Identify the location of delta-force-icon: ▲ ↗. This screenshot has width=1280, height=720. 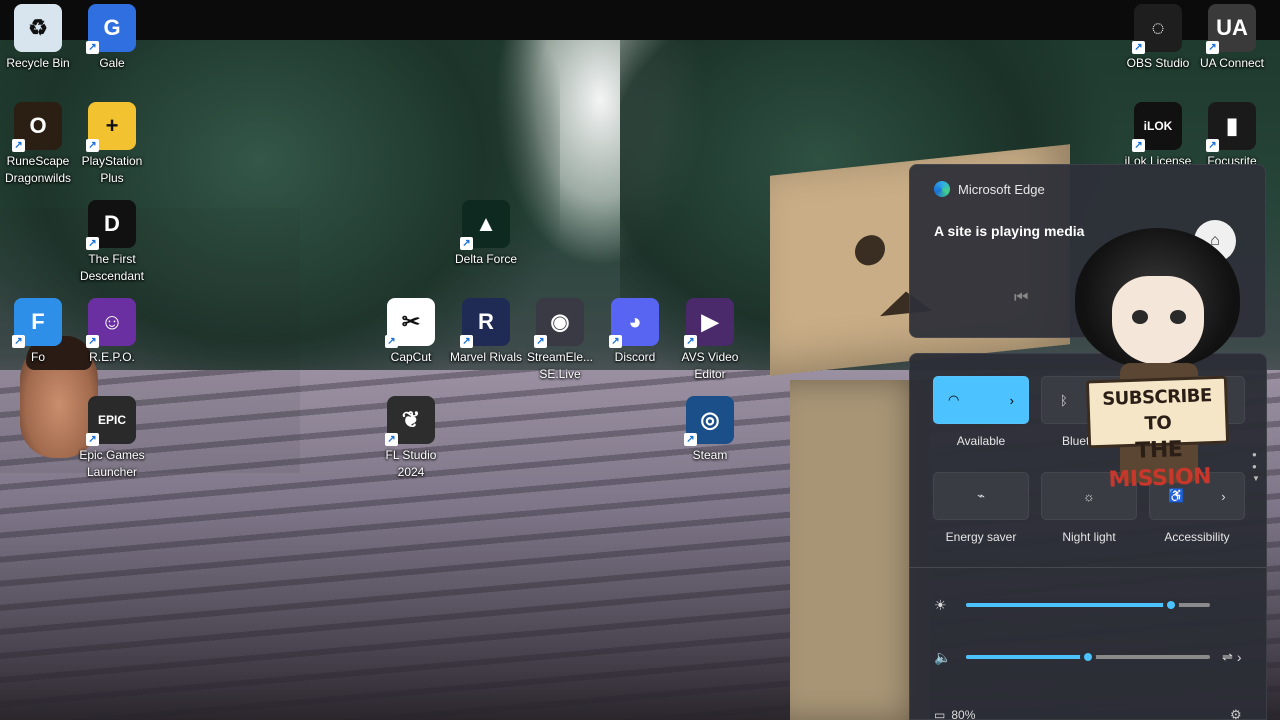
(485, 225).